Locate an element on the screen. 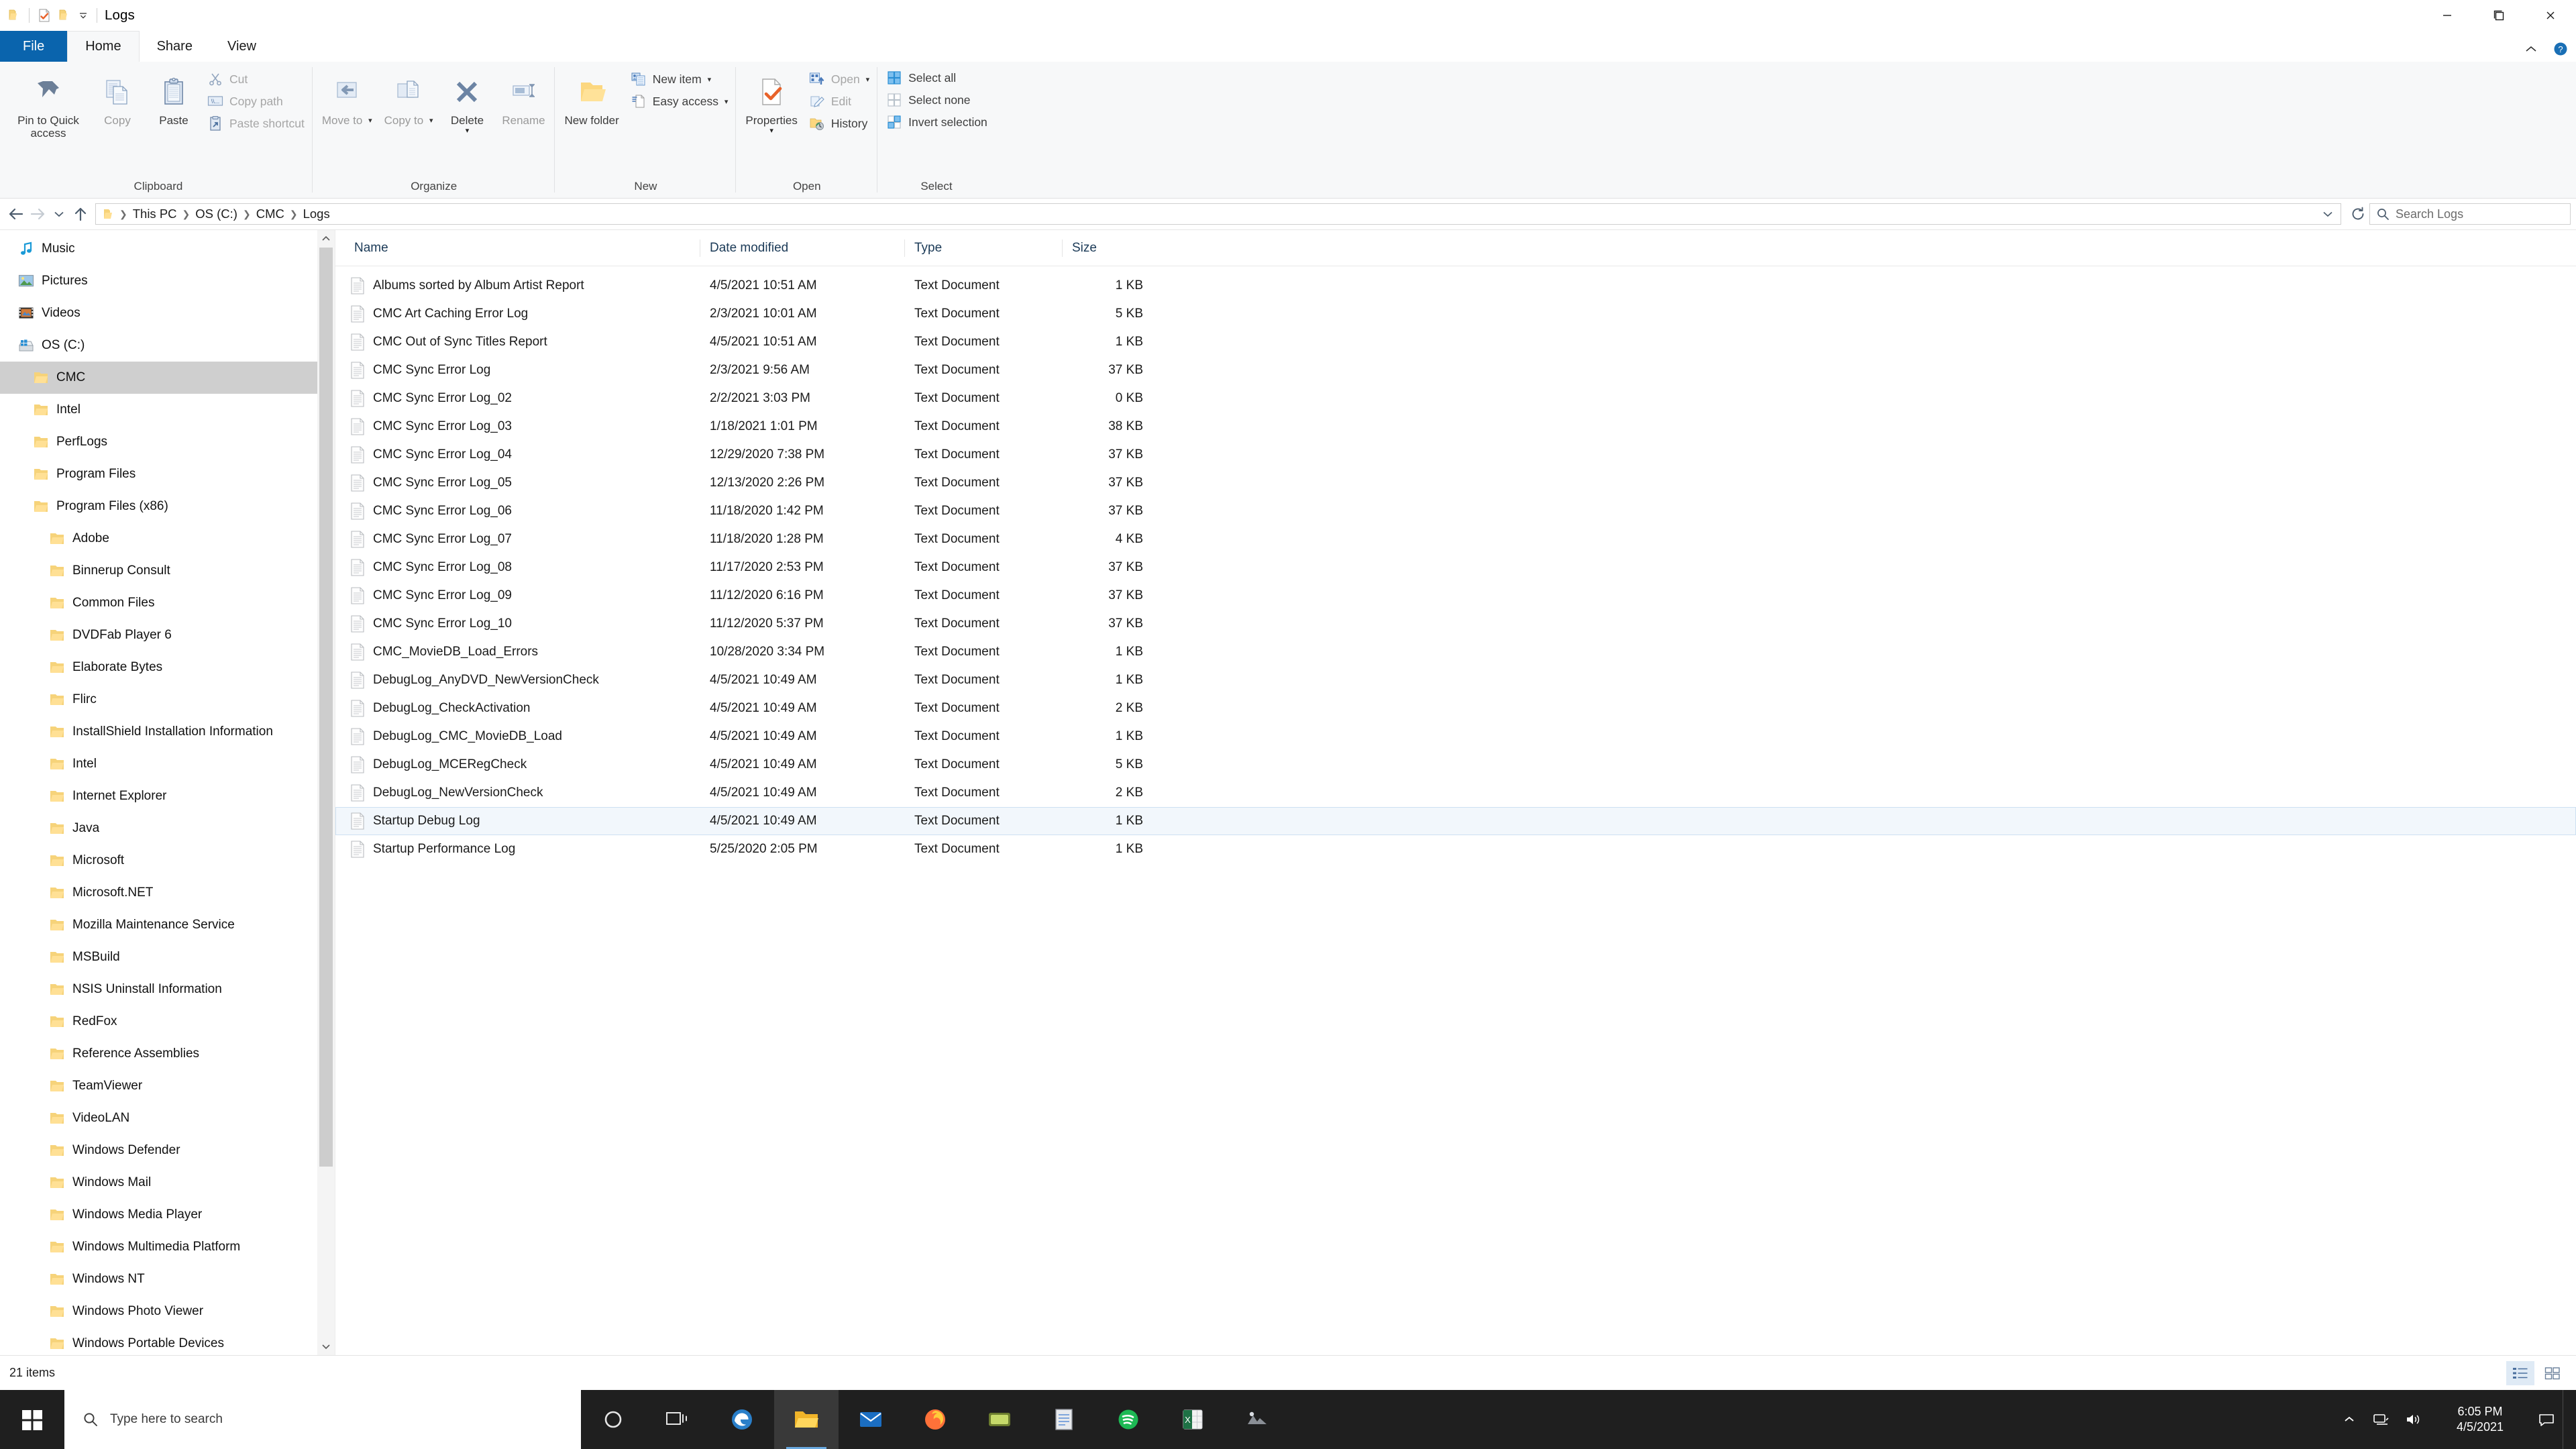 This screenshot has height=1449, width=2576. taskbar-clock: 6:05 PM 4/5/2021 is located at coordinates (2480, 1419).